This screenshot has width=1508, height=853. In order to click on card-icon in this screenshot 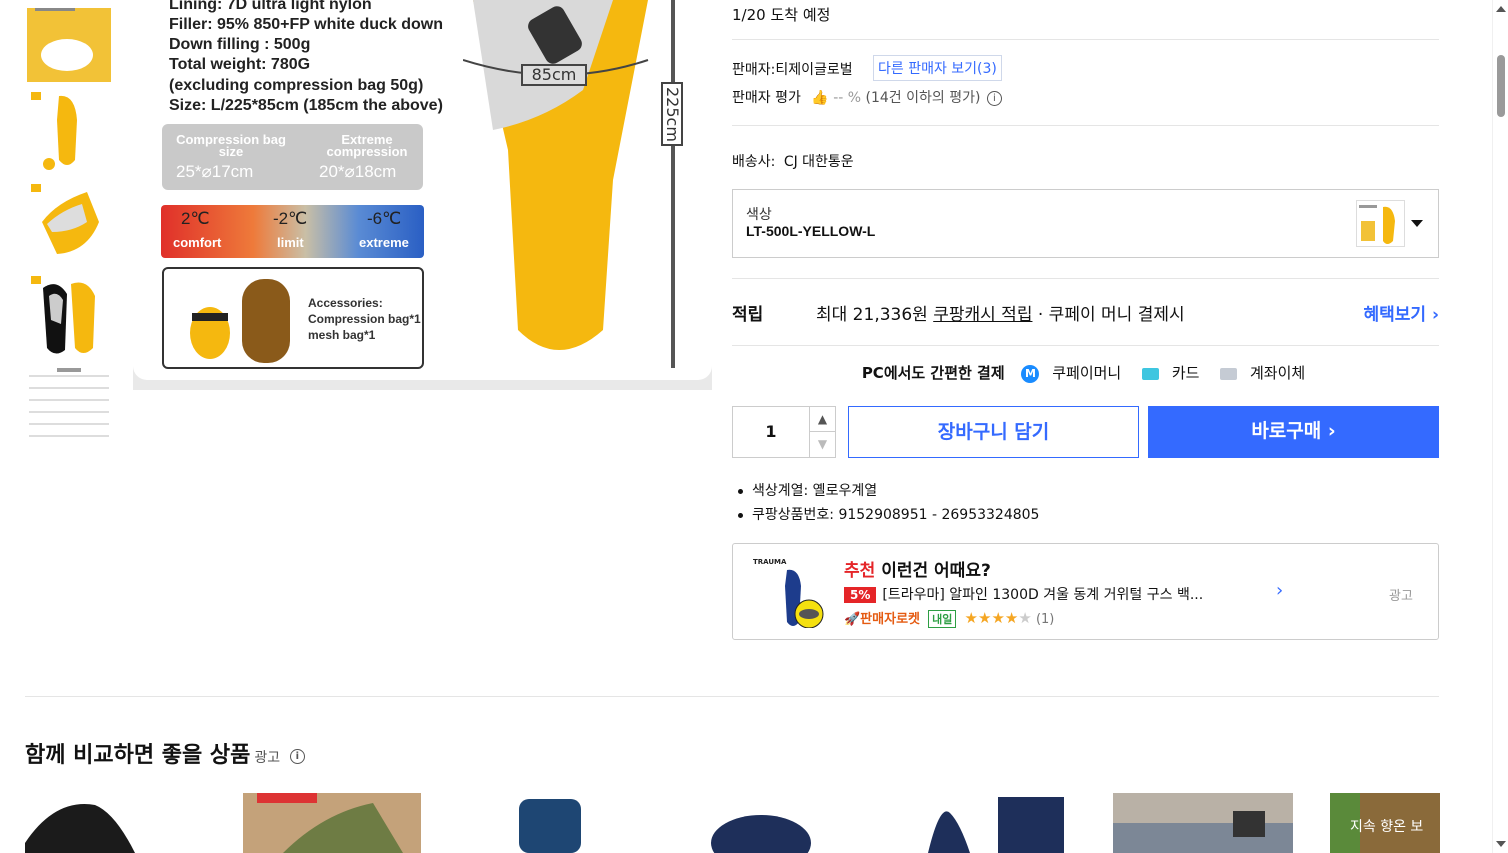, I will do `click(1151, 373)`.